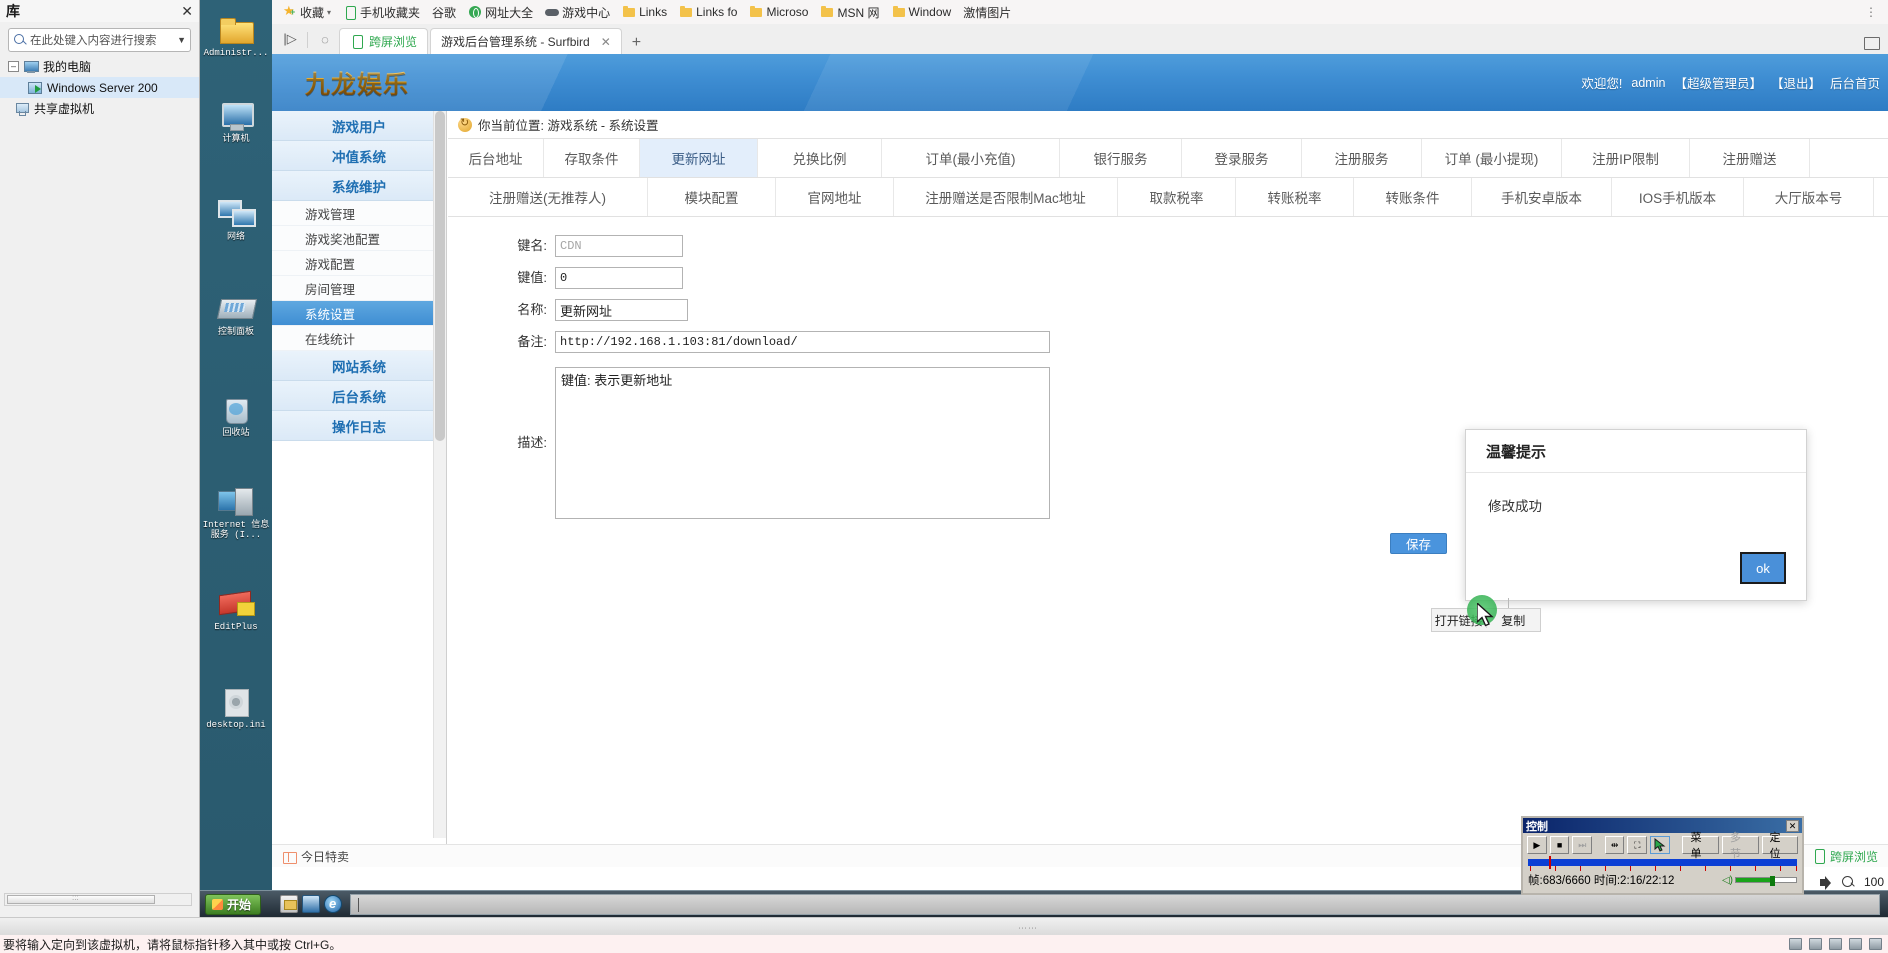 This screenshot has width=1888, height=953. What do you see at coordinates (1855, 944) in the screenshot?
I see `printer-icon` at bounding box center [1855, 944].